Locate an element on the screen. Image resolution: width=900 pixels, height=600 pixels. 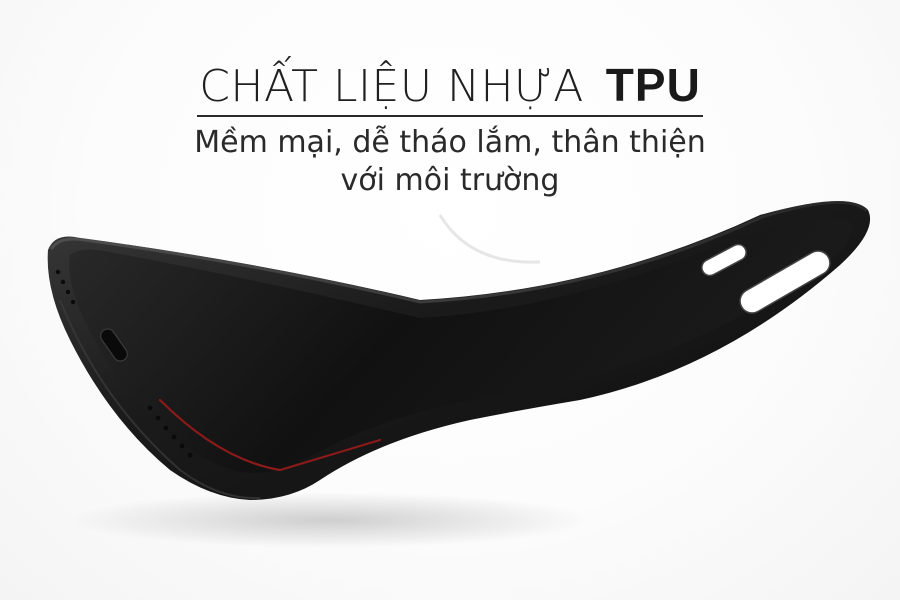
title-bold: TPU is located at coordinates (653, 85).